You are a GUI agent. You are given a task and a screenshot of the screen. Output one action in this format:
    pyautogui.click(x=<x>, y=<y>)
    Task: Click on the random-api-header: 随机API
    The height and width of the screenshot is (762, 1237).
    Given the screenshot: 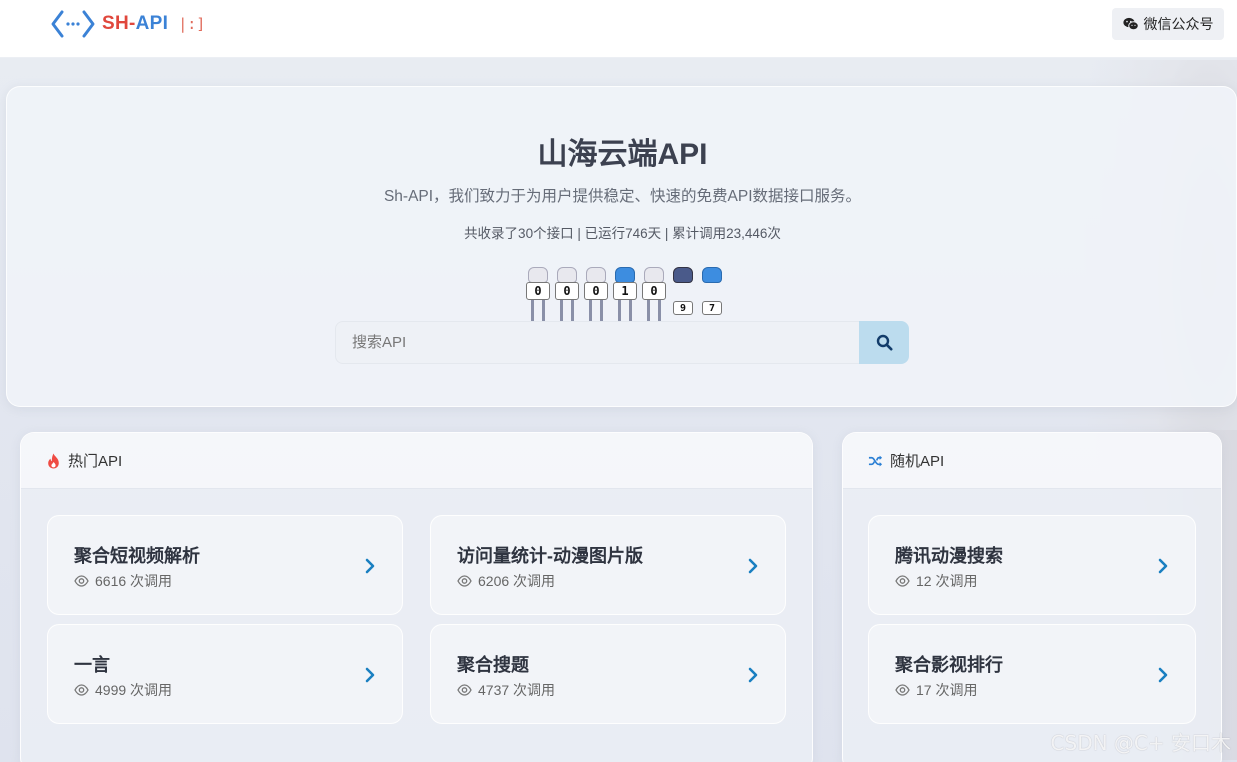 What is the action you would take?
    pyautogui.click(x=1032, y=461)
    